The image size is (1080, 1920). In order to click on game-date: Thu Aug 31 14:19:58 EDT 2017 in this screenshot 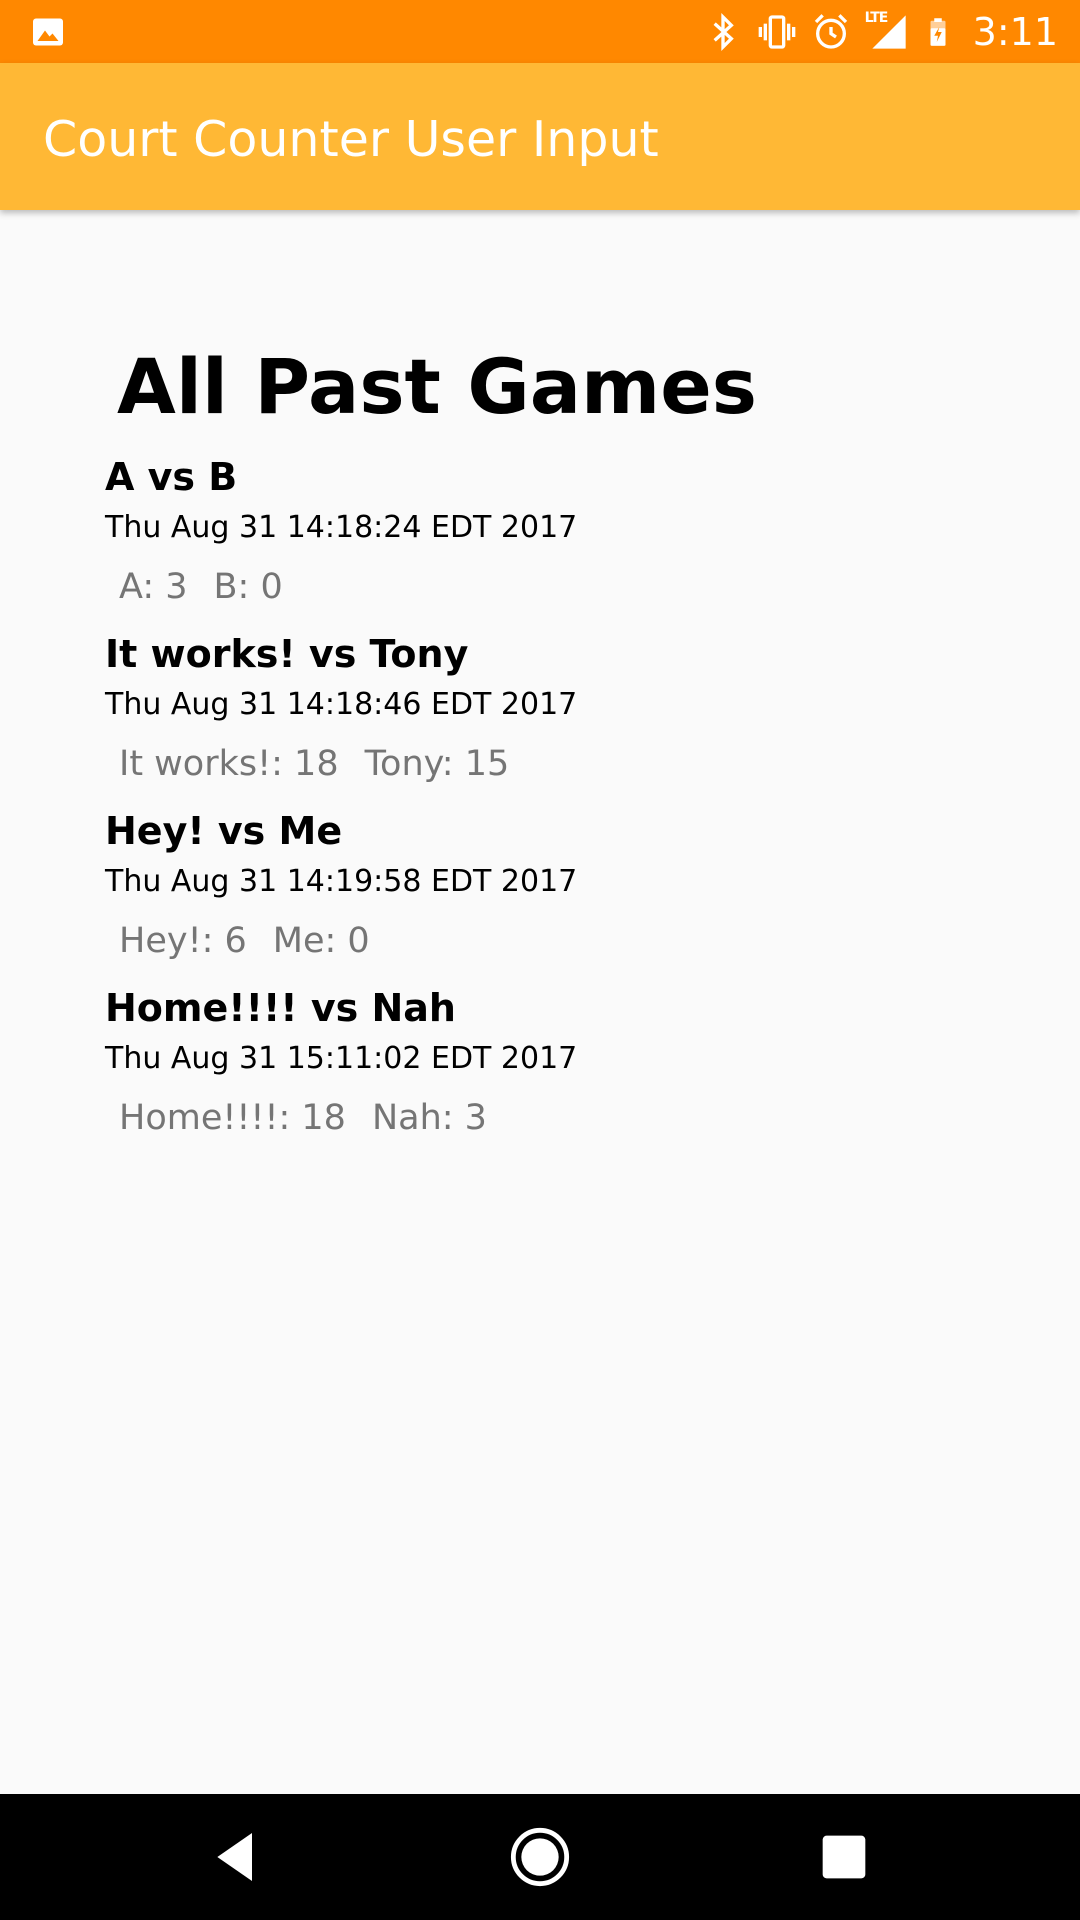, I will do `click(341, 881)`.